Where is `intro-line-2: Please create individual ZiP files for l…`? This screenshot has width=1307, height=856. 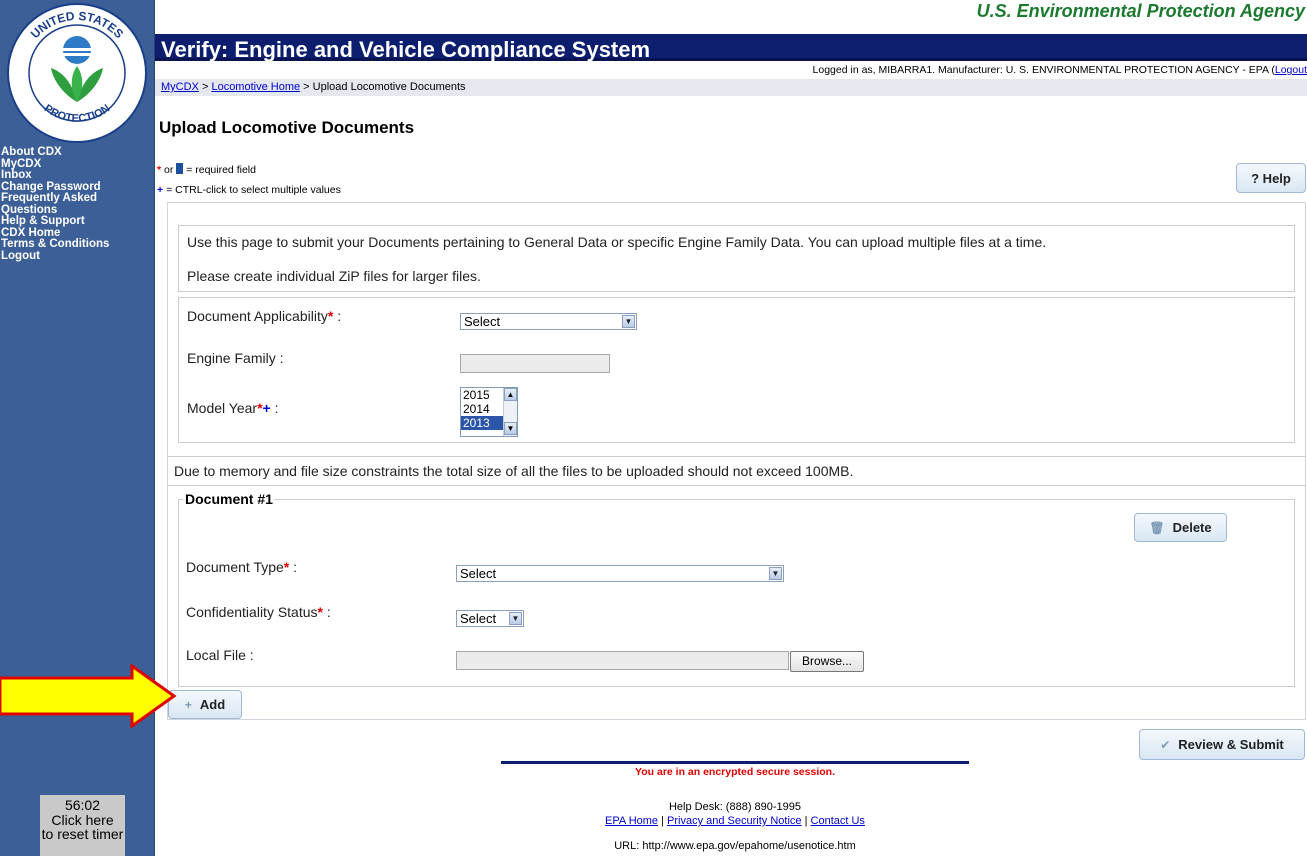
intro-line-2: Please create individual ZiP files for l… is located at coordinates (334, 276).